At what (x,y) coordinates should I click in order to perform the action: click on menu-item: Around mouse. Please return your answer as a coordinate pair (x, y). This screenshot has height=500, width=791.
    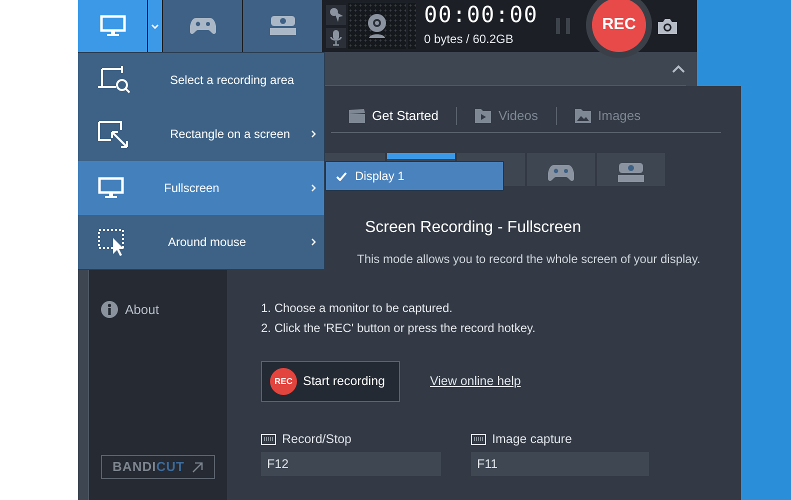
    Looking at the image, I should click on (201, 242).